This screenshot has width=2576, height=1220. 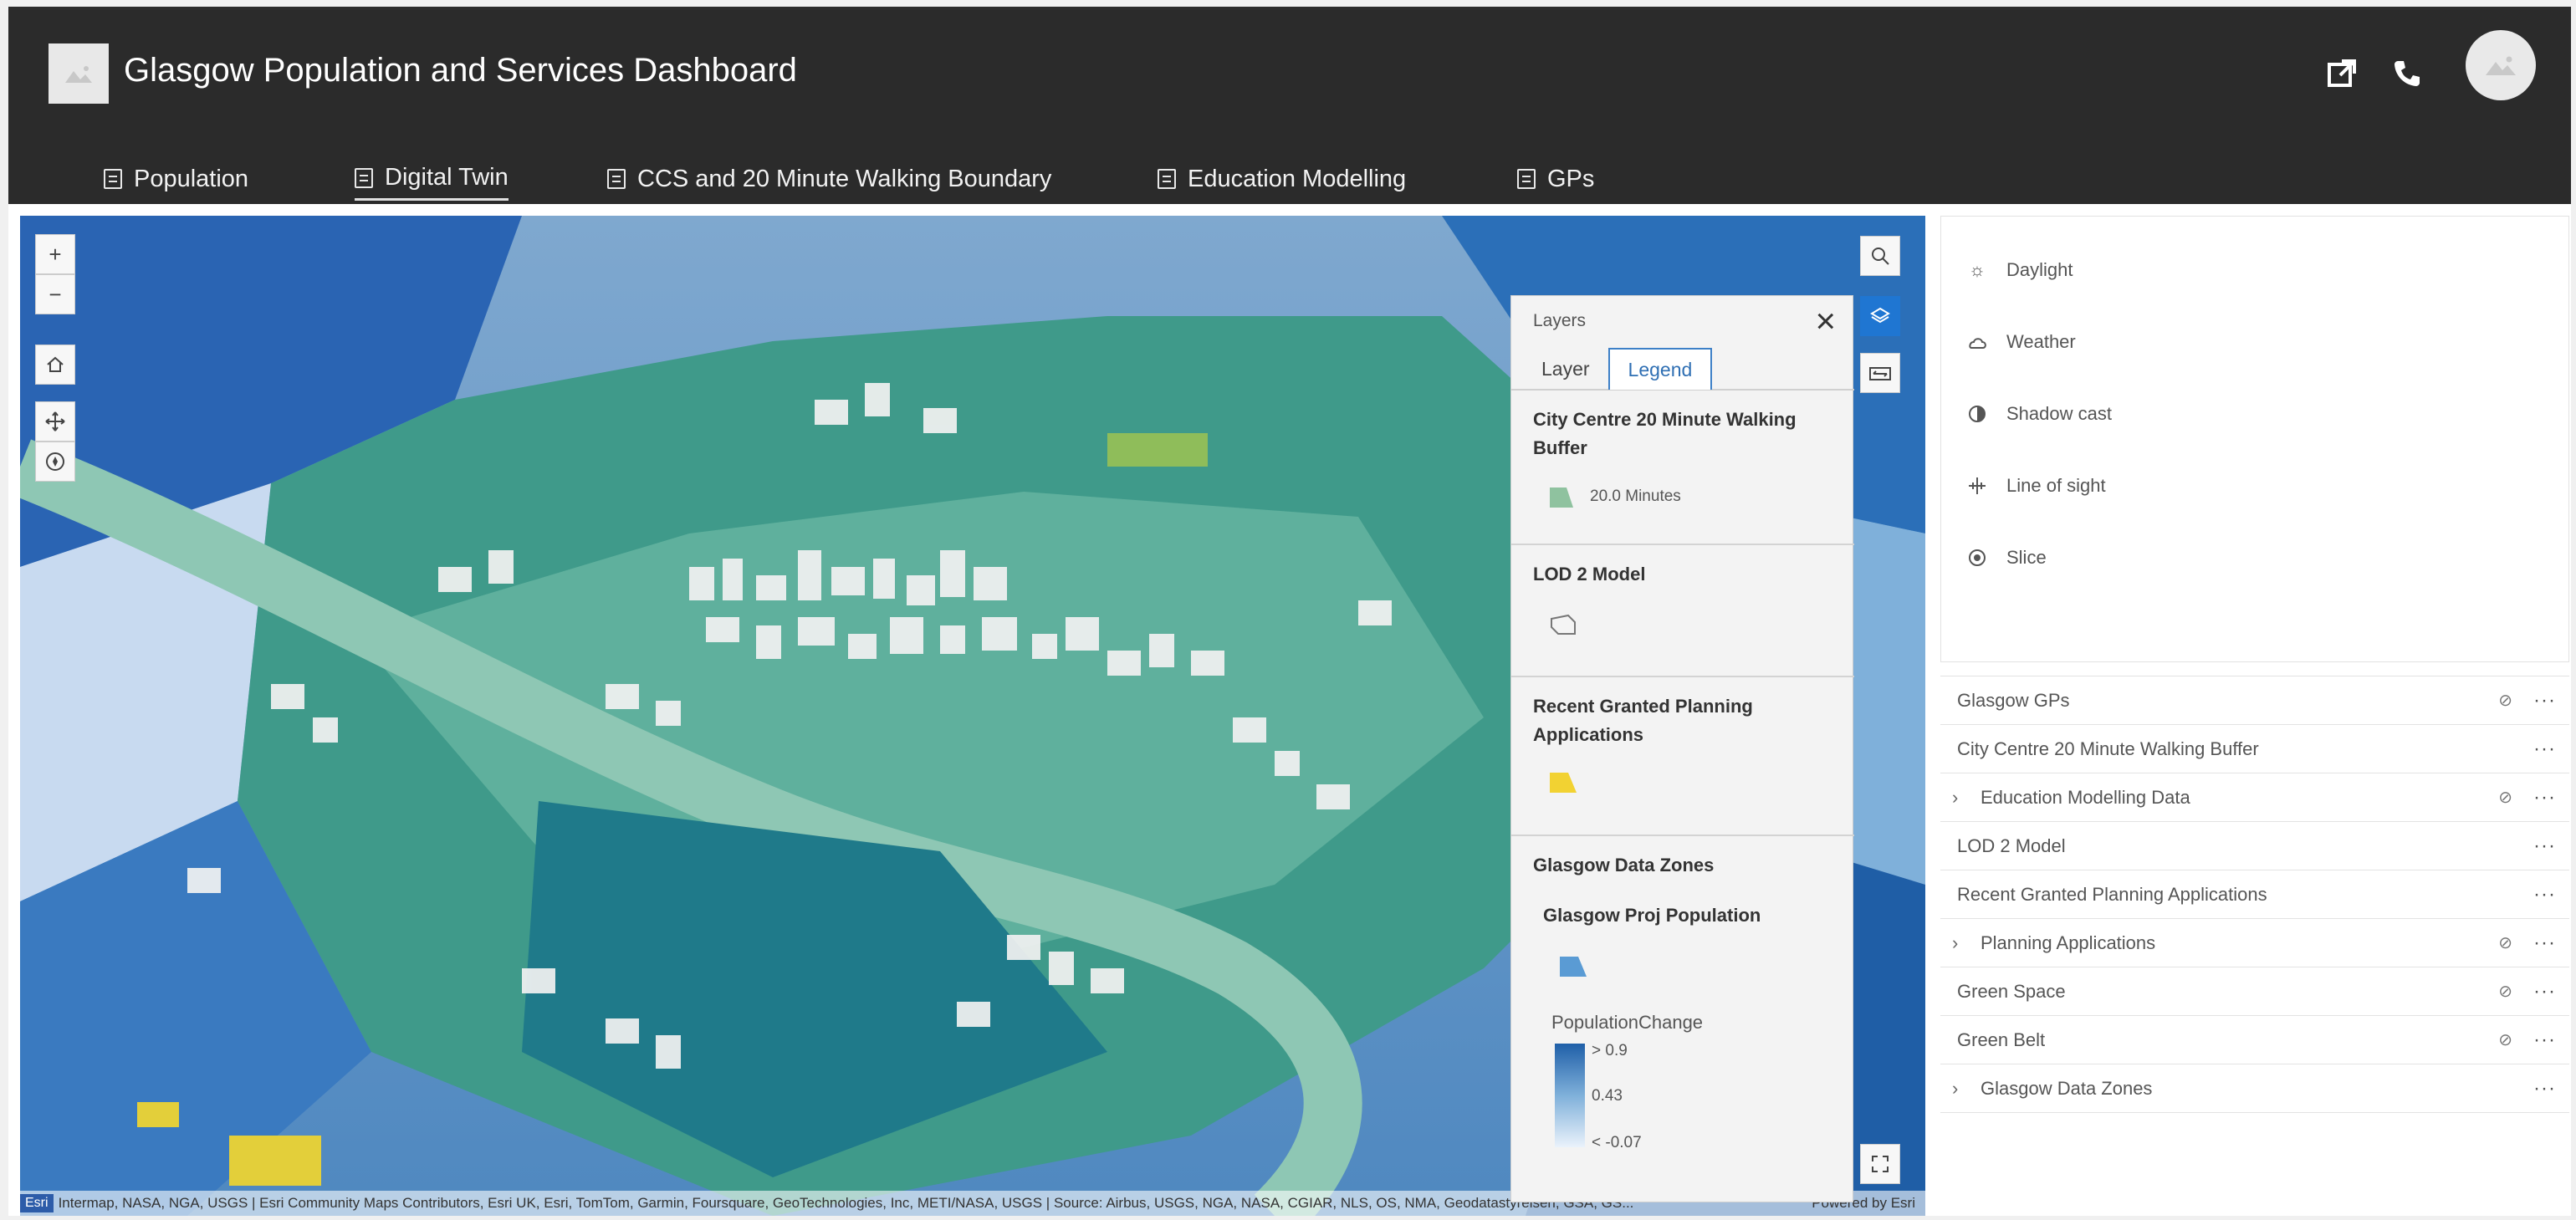 What do you see at coordinates (2038, 414) in the screenshot?
I see `tool-shadow-cast: Shadow cast` at bounding box center [2038, 414].